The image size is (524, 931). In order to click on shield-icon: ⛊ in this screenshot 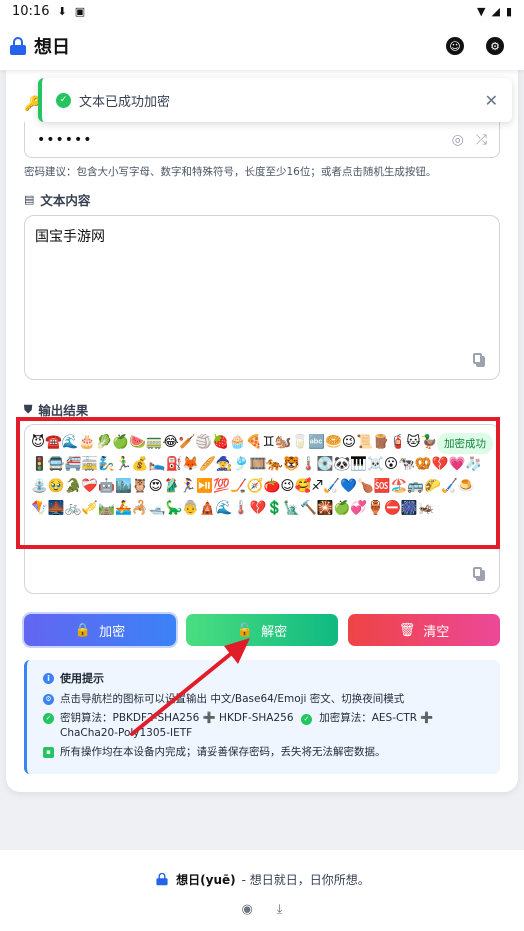, I will do `click(28, 409)`.